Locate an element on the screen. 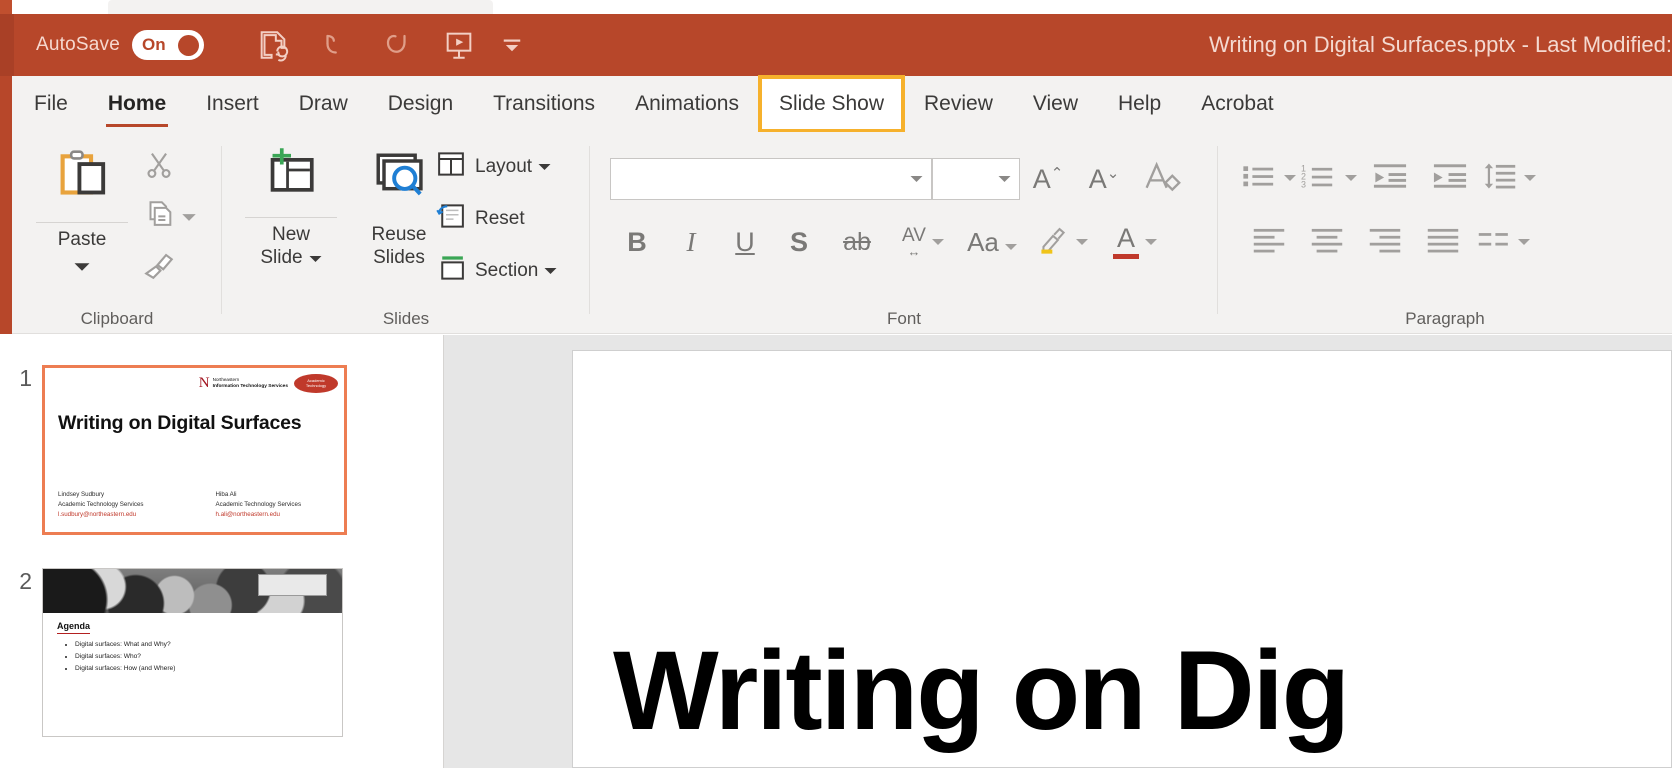 Image resolution: width=1672 pixels, height=768 pixels. clear-formatting-button is located at coordinates (1162, 179).